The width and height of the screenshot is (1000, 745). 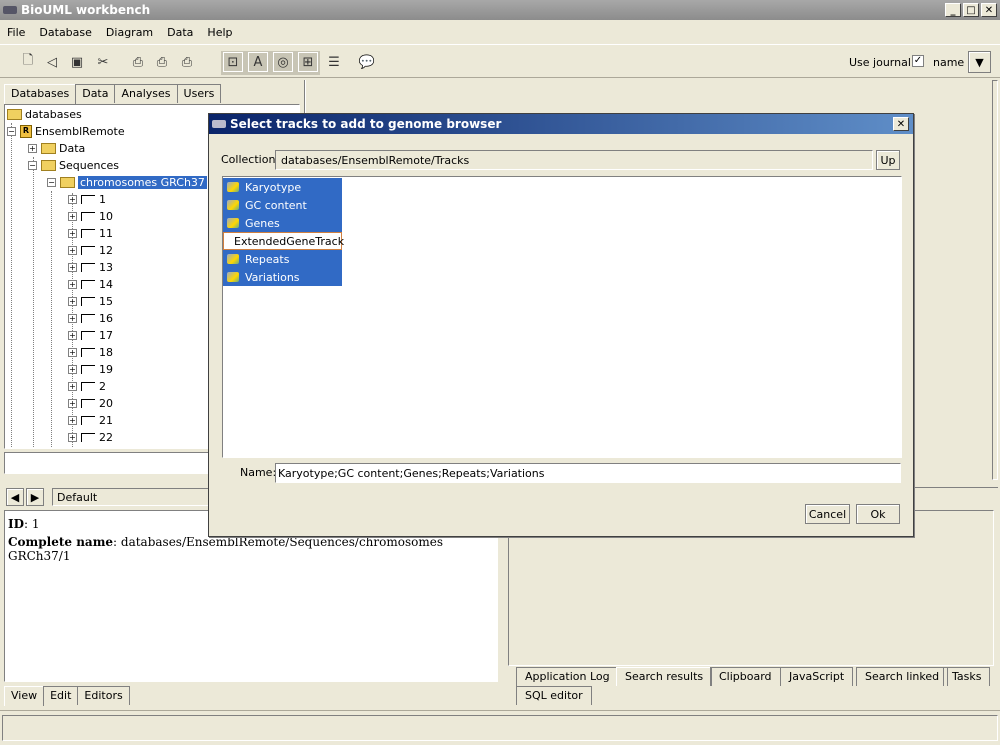 What do you see at coordinates (40, 94) in the screenshot?
I see `tab-databases: Databases` at bounding box center [40, 94].